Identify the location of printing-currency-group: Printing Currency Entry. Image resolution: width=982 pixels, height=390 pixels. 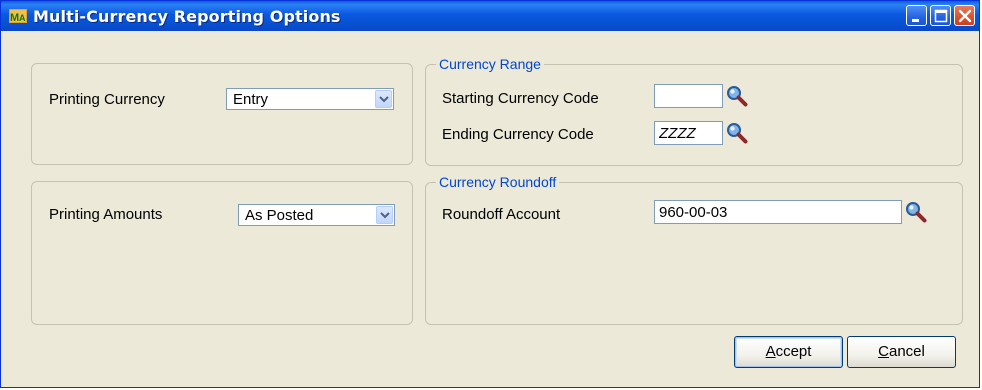
(222, 114).